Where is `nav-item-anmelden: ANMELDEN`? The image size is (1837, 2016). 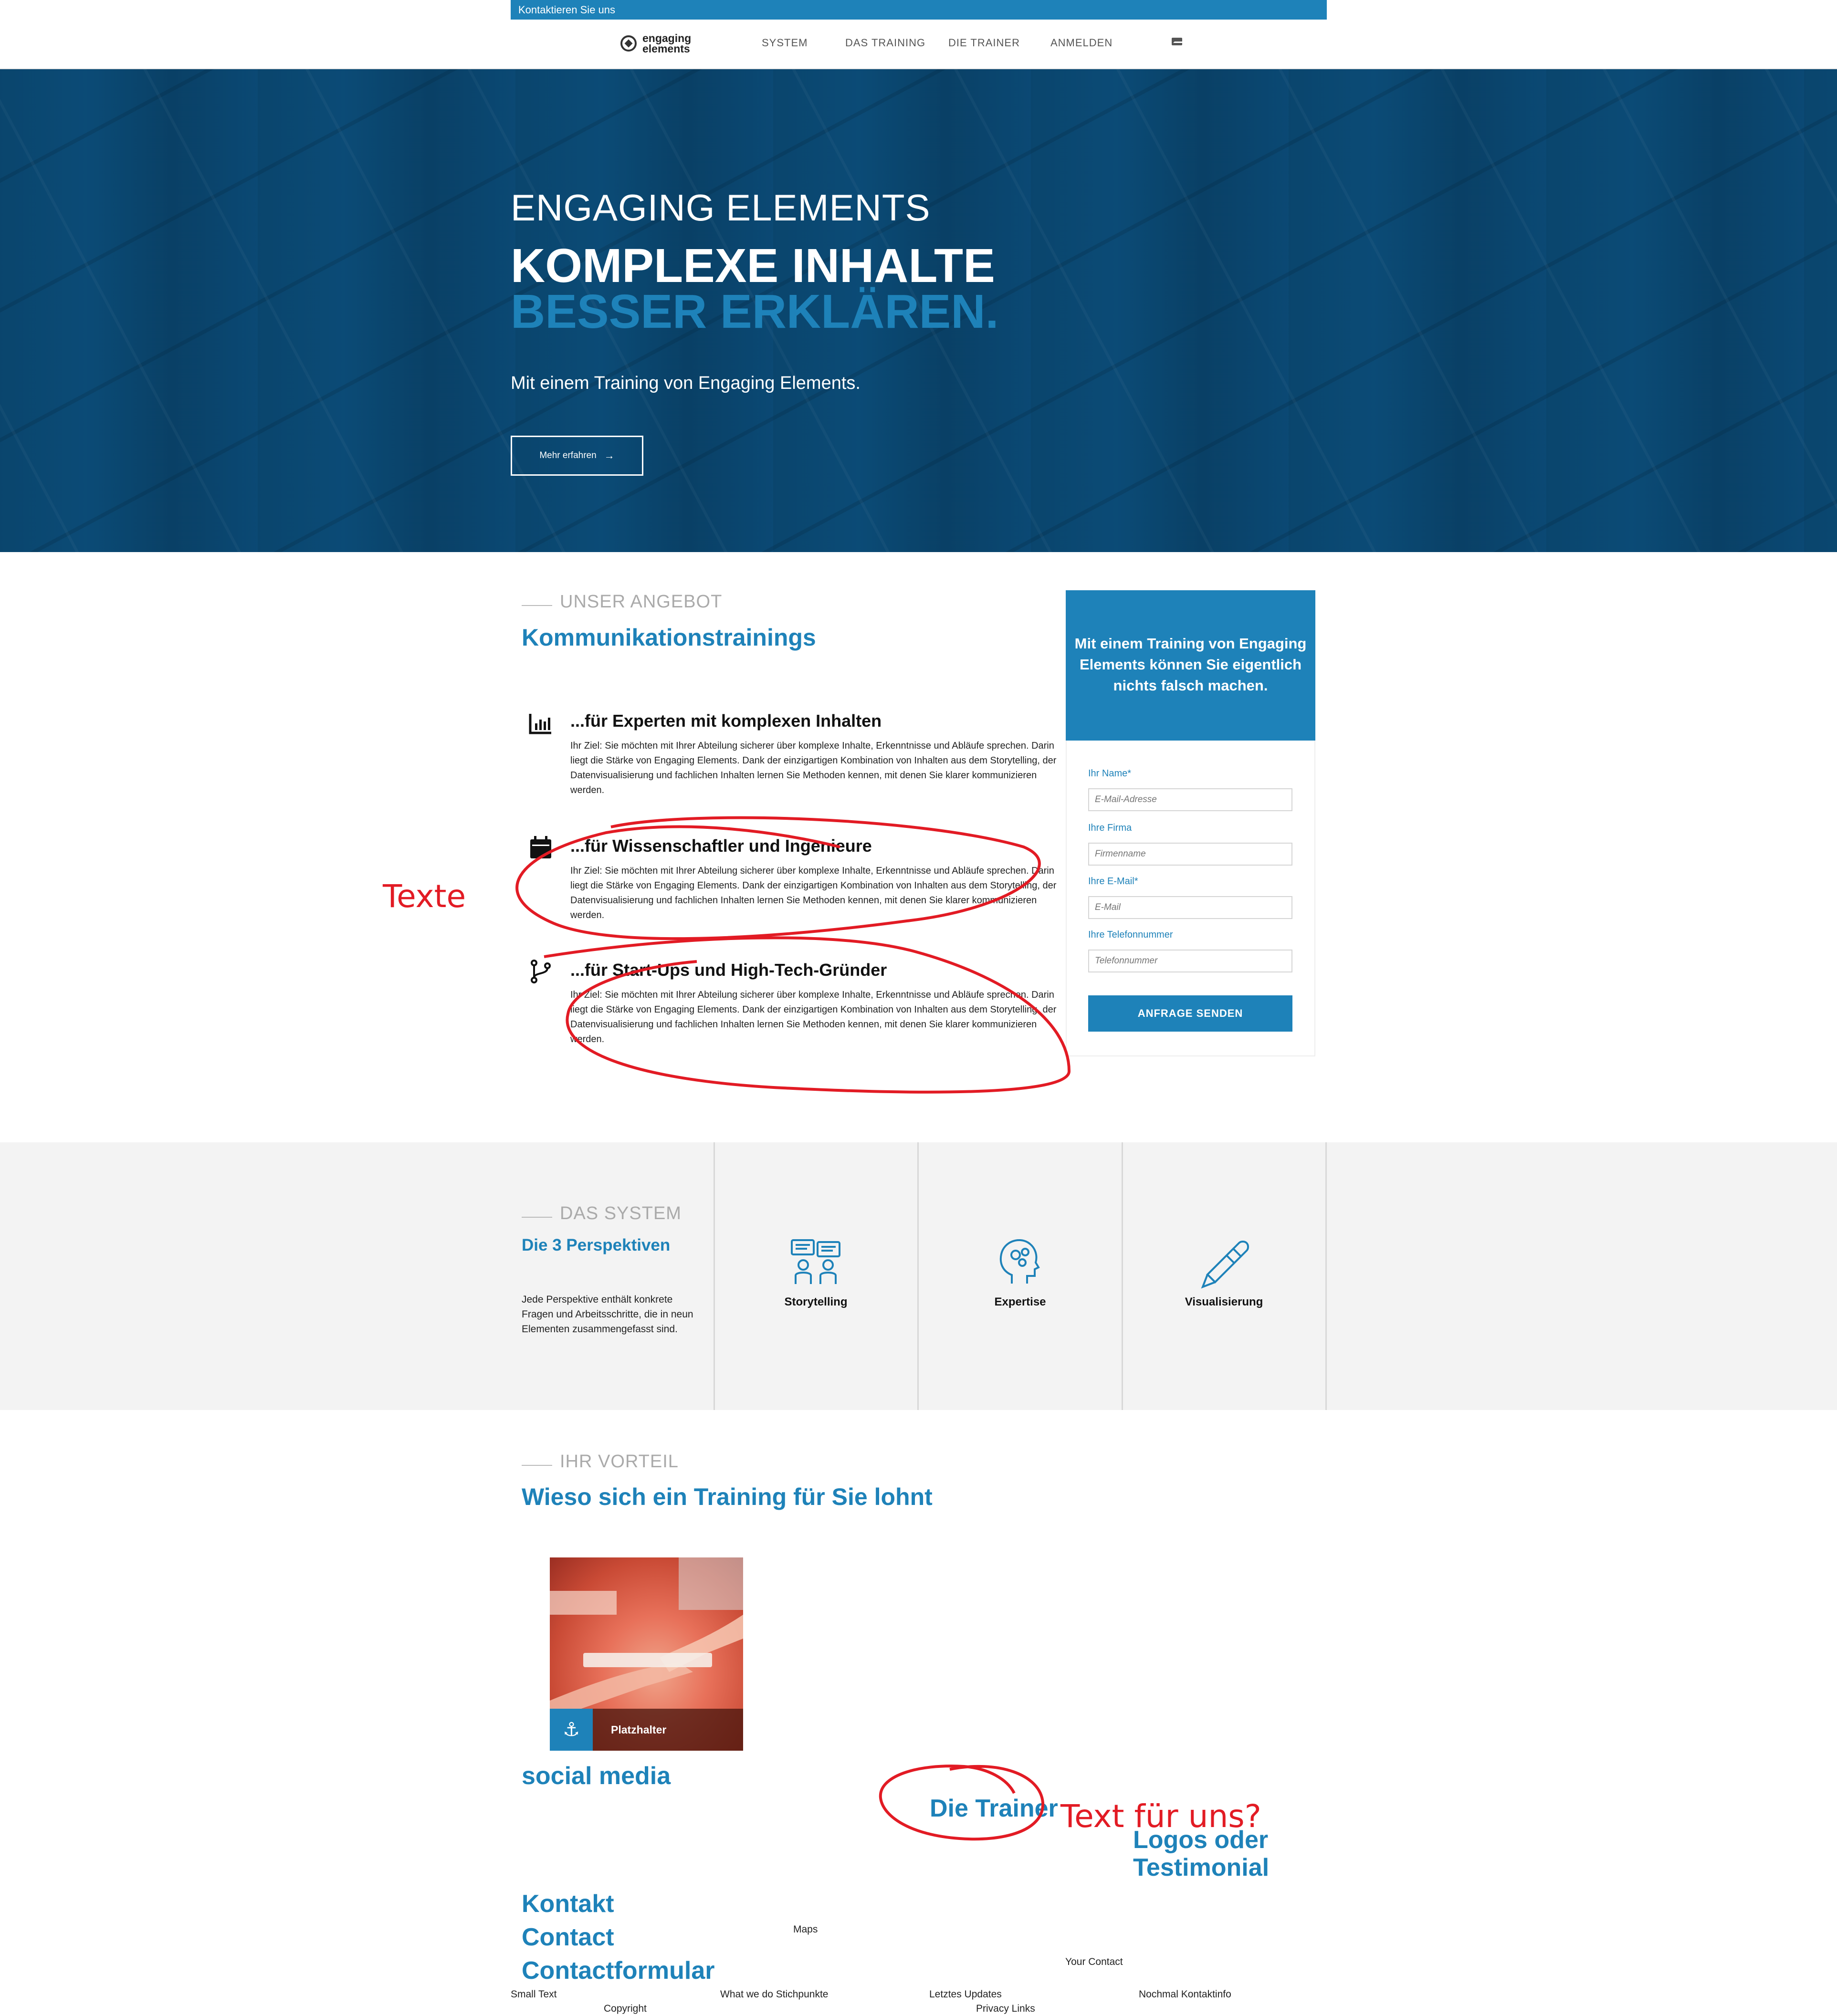 nav-item-anmelden: ANMELDEN is located at coordinates (1081, 43).